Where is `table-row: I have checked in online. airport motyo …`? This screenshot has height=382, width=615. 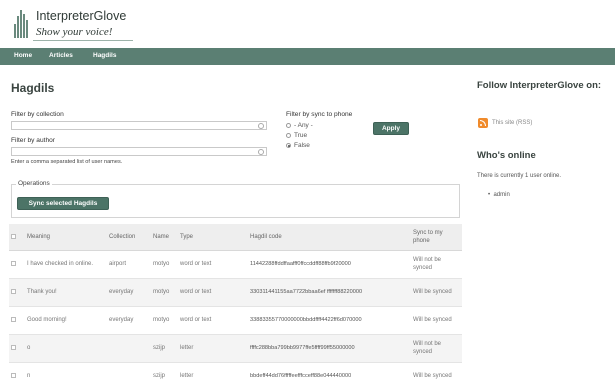 table-row: I have checked in online. airport motyo … is located at coordinates (235, 264).